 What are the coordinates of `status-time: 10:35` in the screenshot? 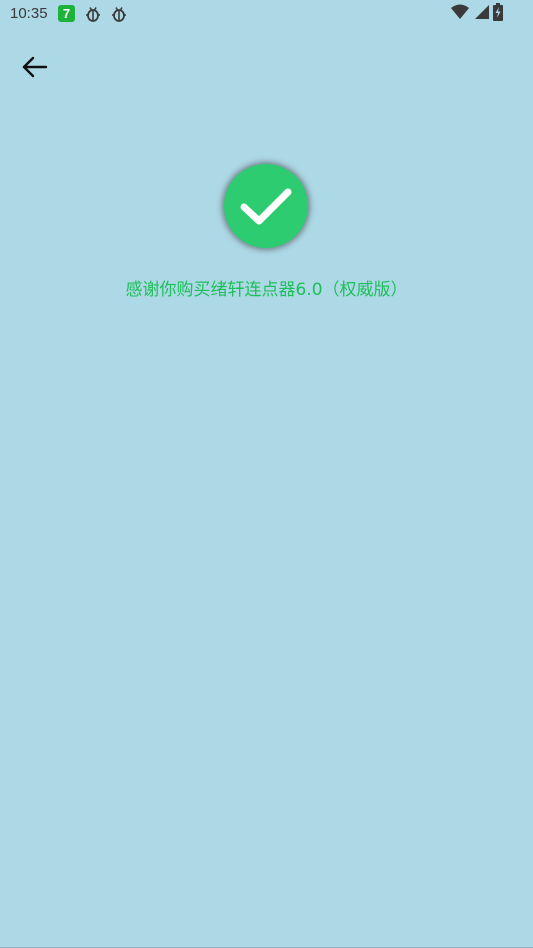 It's located at (29, 13).